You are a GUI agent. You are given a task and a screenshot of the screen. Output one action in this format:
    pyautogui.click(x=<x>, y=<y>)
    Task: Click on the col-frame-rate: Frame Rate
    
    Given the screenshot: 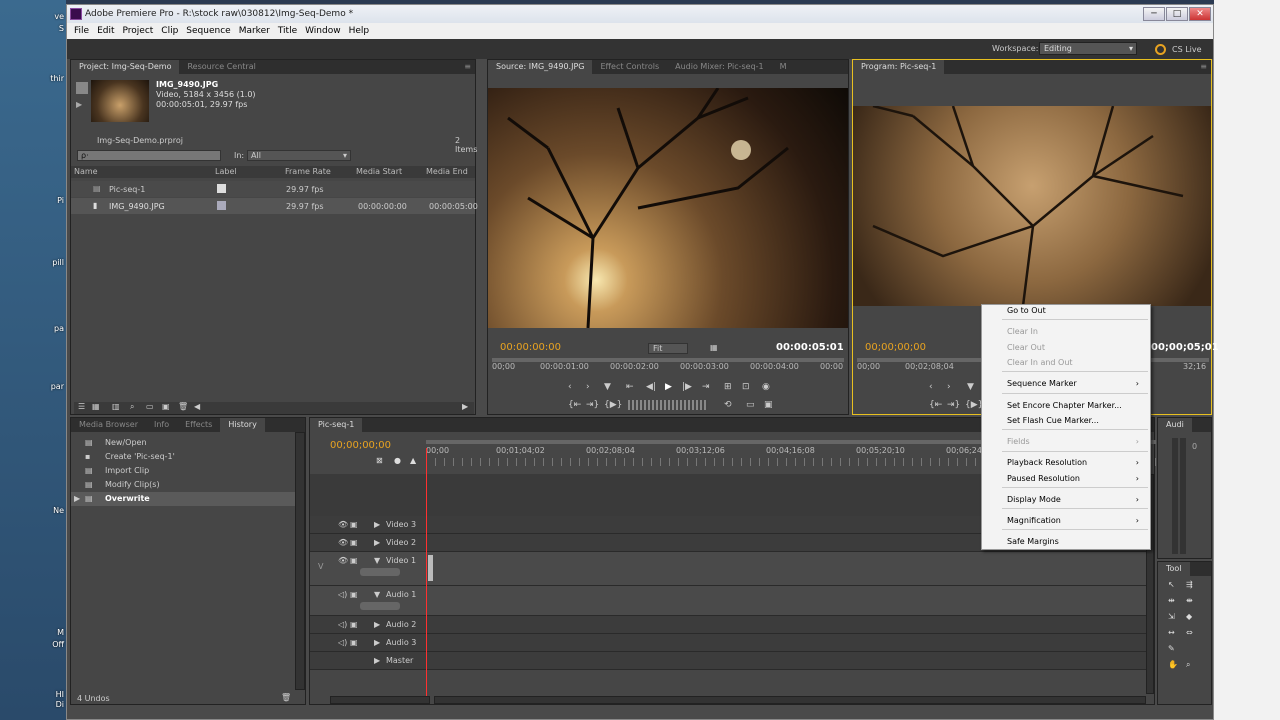 What is the action you would take?
    pyautogui.click(x=308, y=172)
    